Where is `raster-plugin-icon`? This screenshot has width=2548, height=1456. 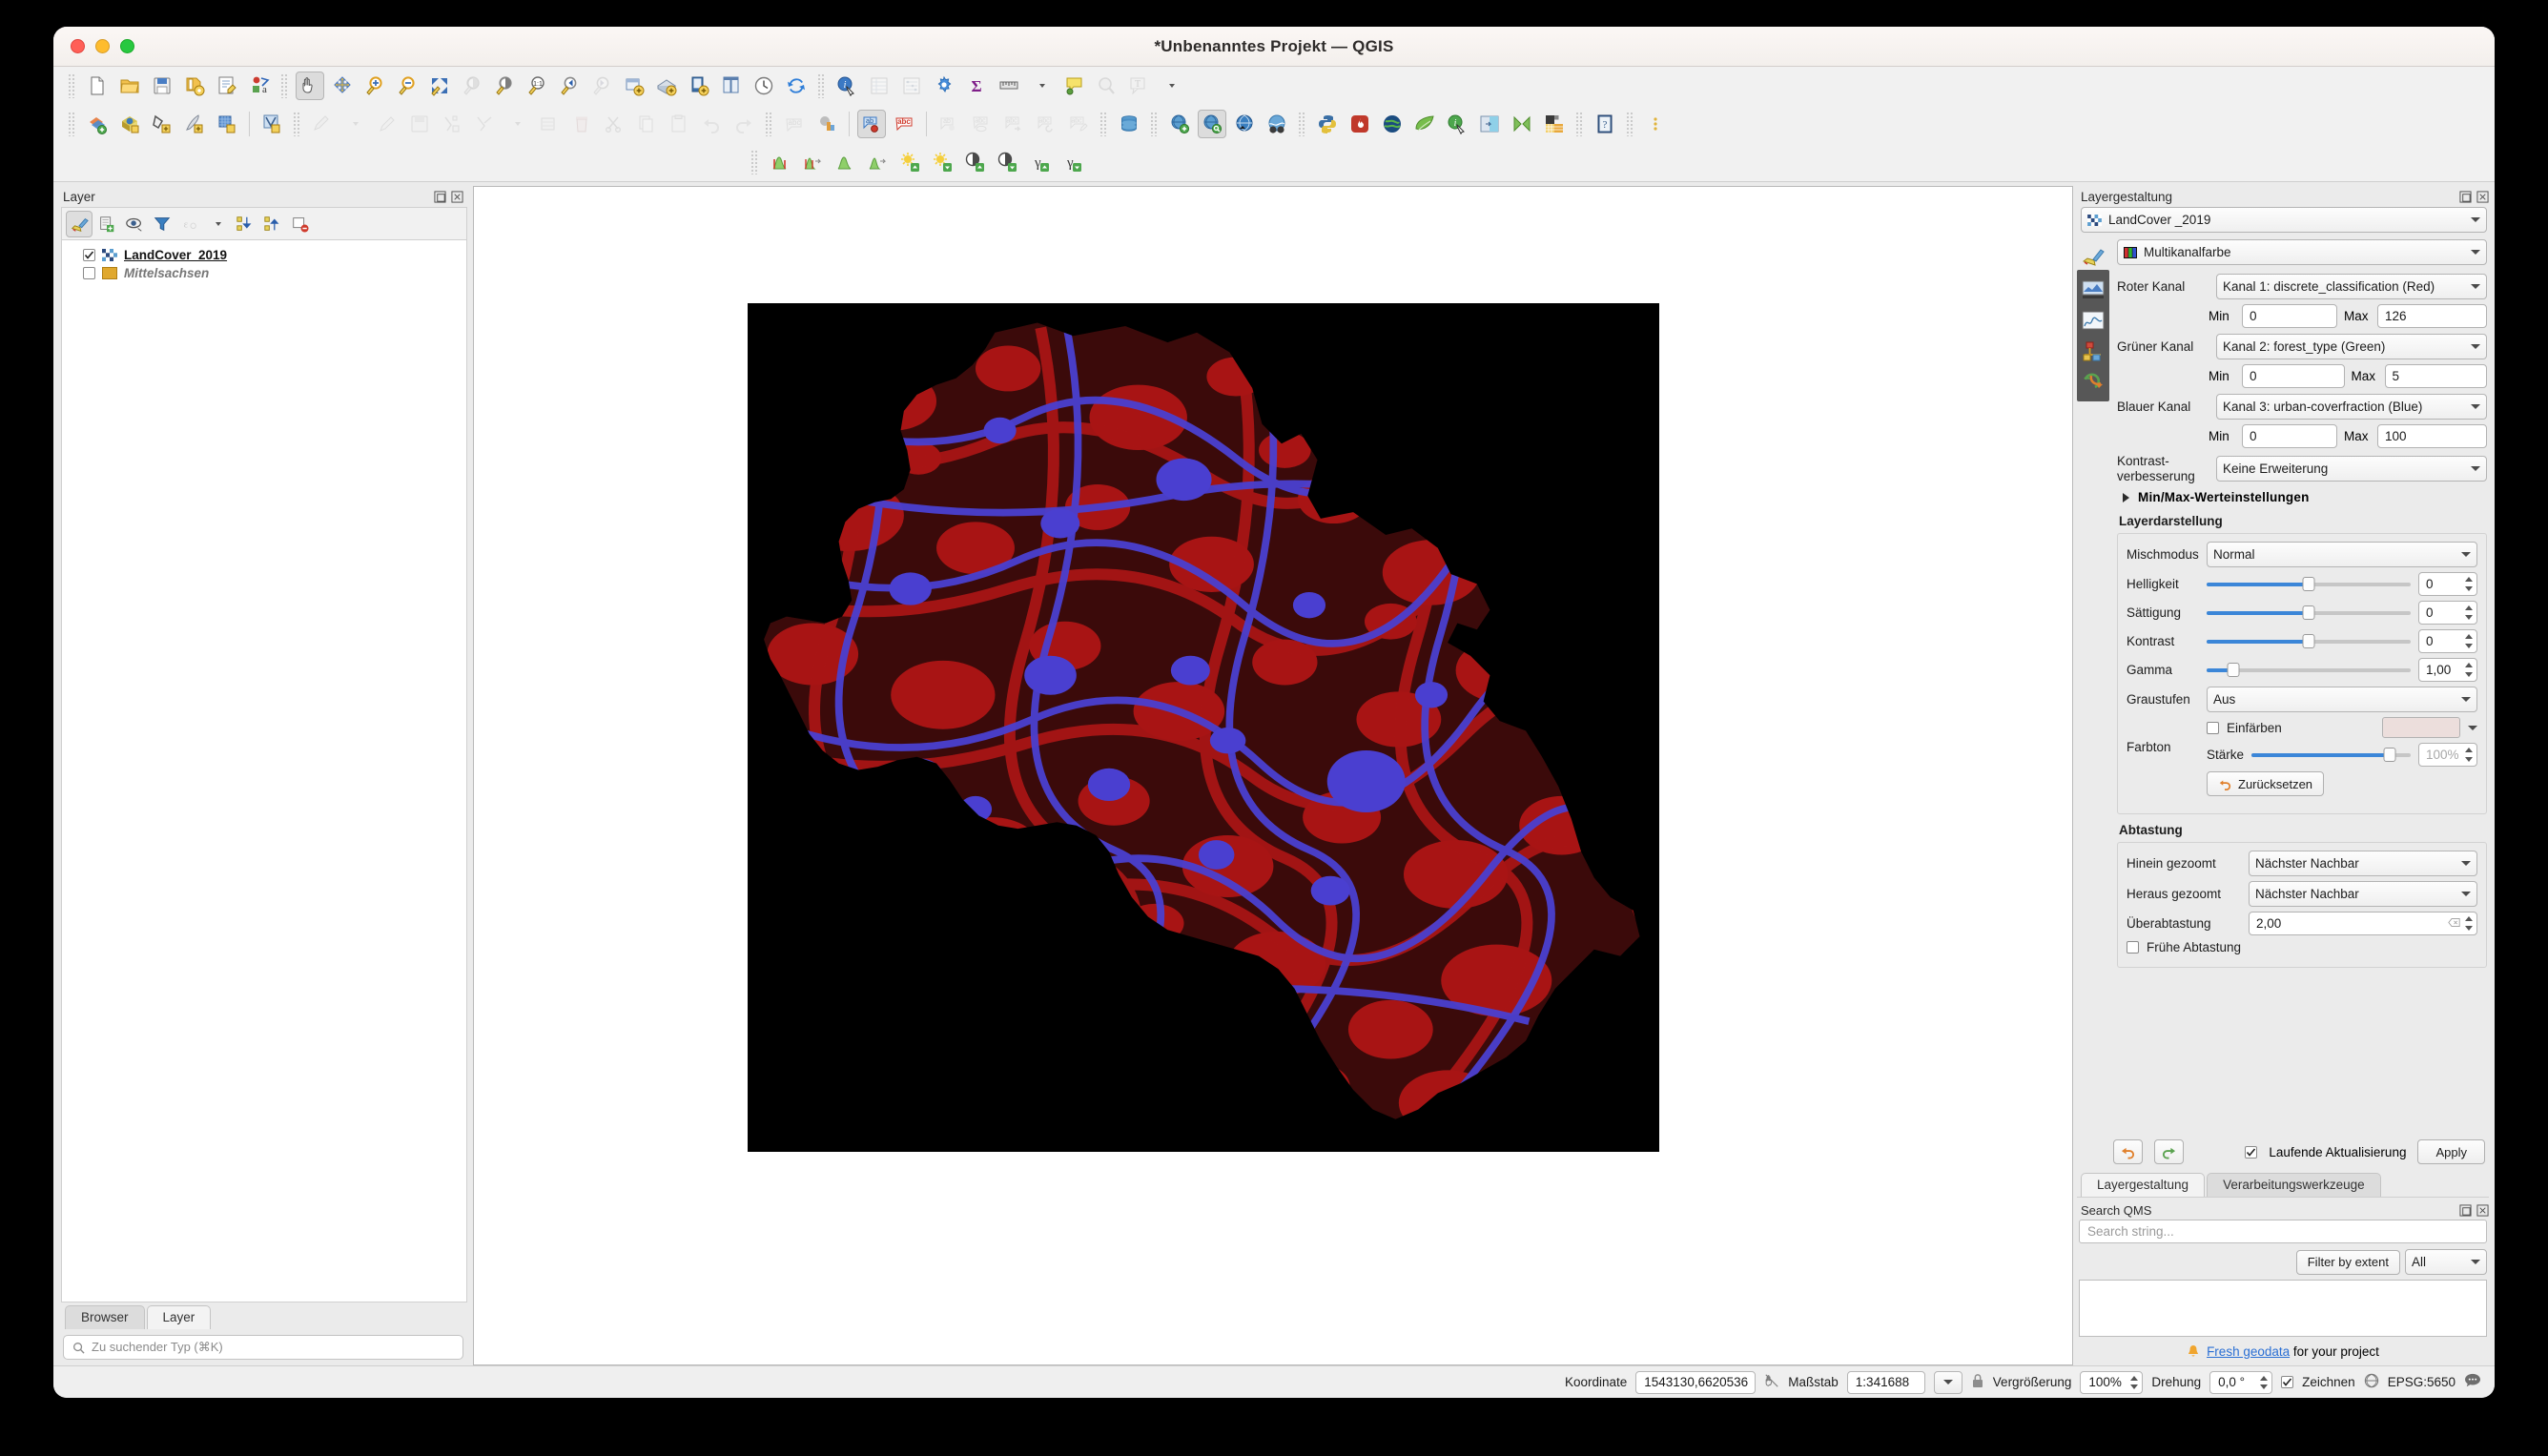
raster-plugin-icon is located at coordinates (1554, 124).